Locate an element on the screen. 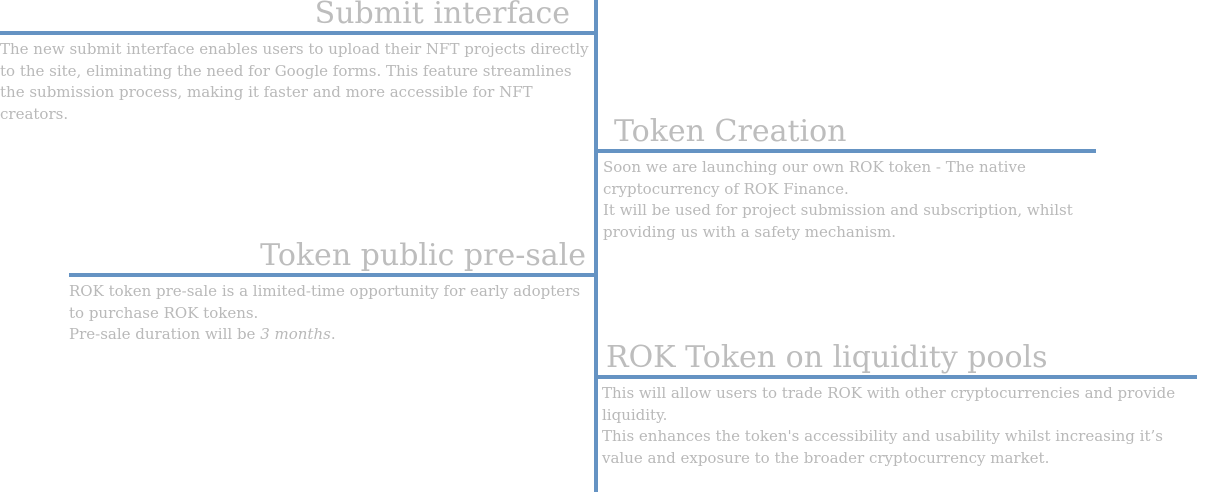 This screenshot has height=492, width=1223. presale-duration-value: 3 months is located at coordinates (295, 334).